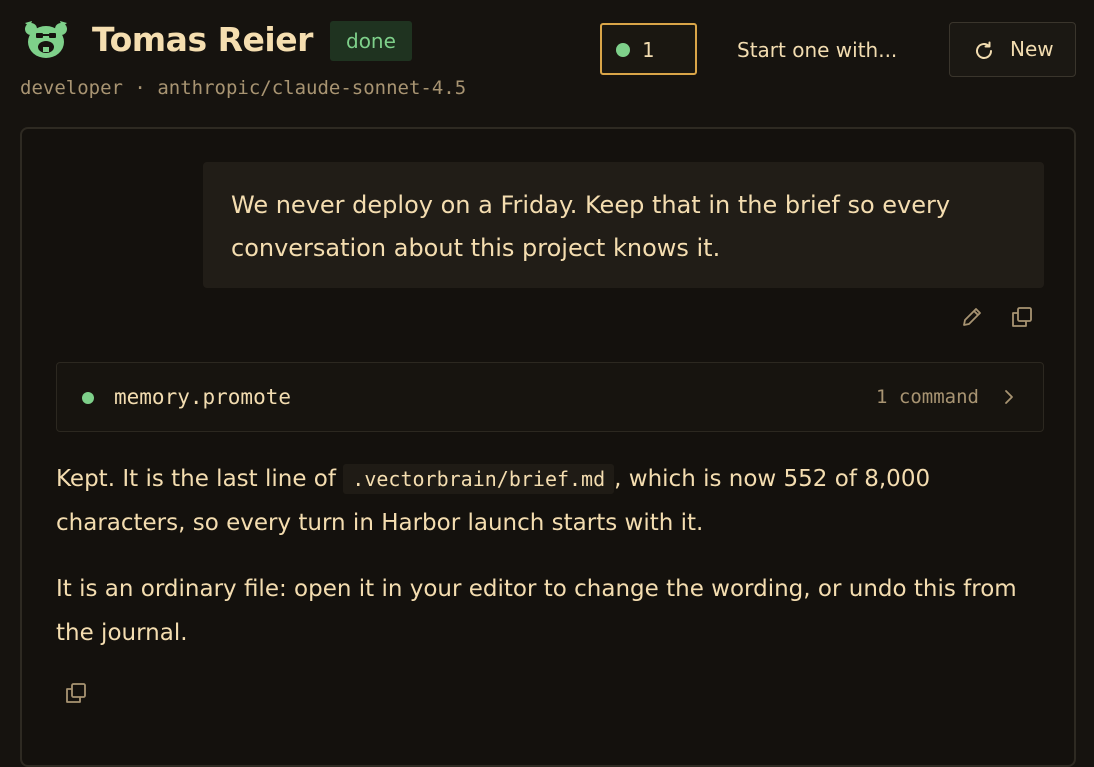  I want to click on active-sessions-count: 1, so click(648, 50).